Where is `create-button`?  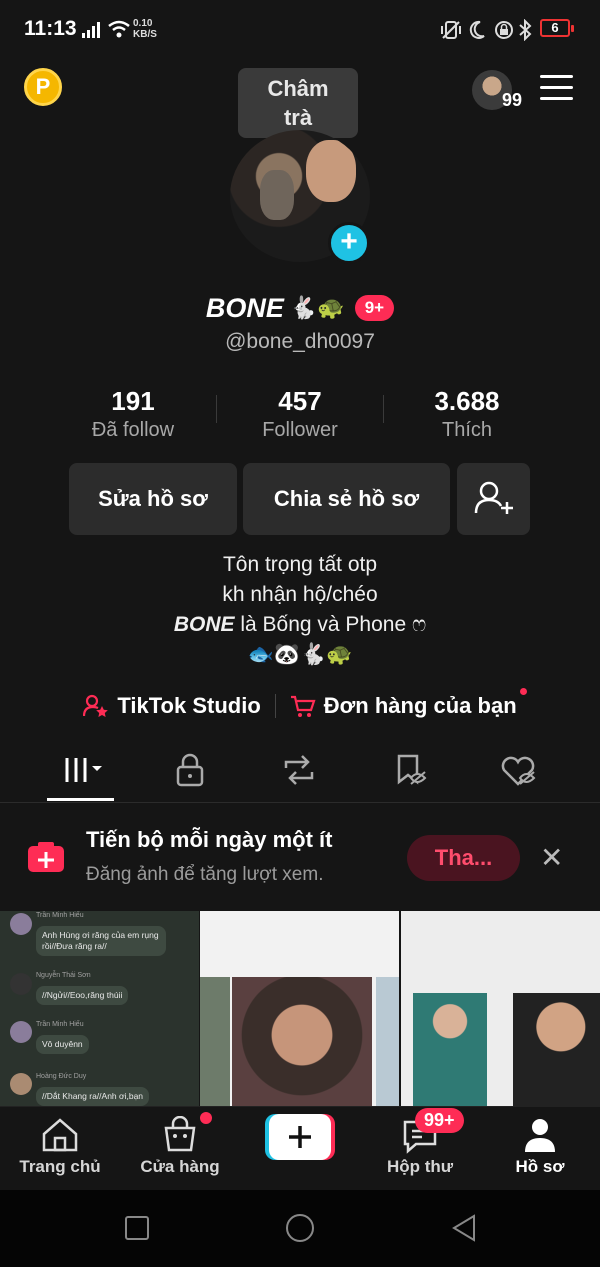
create-button is located at coordinates (300, 1138).